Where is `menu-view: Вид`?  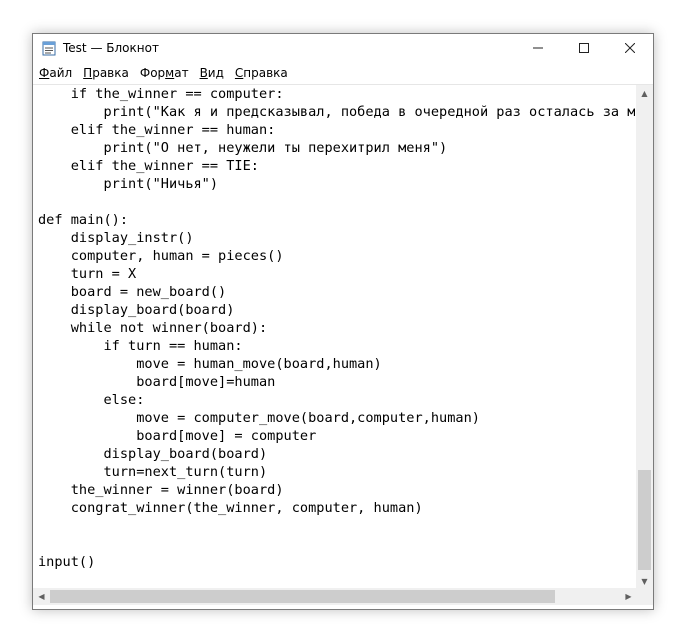
menu-view: Вид is located at coordinates (215, 73).